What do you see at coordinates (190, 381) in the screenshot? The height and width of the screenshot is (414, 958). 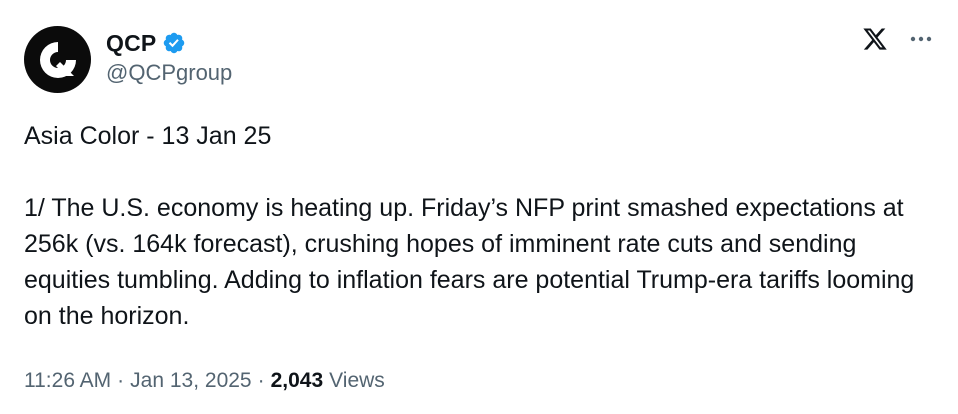 I see `tweet-date-link: Jan 13, 2025` at bounding box center [190, 381].